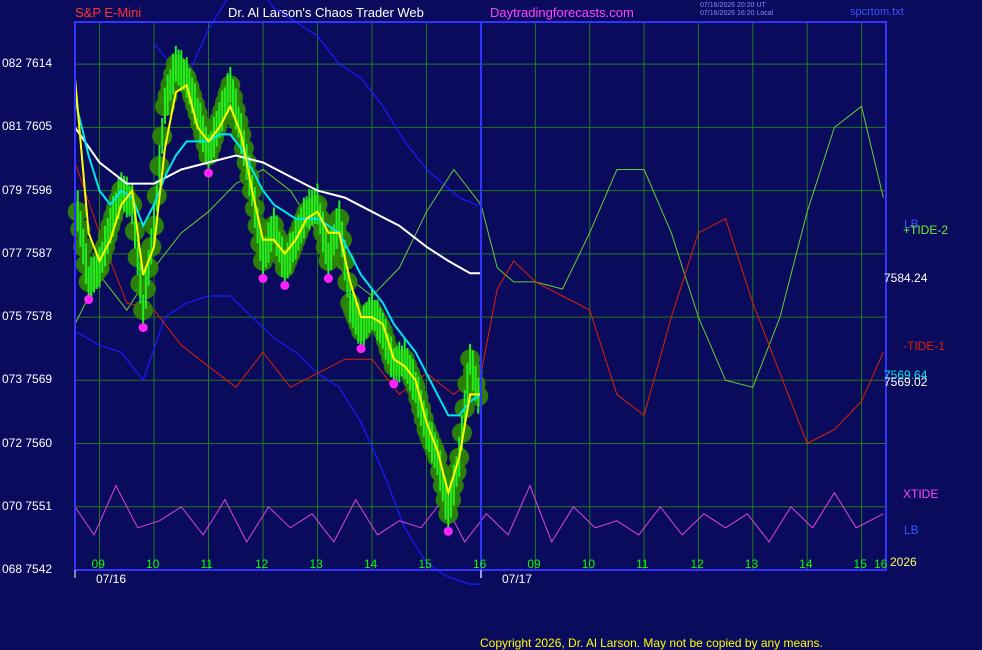 This screenshot has width=982, height=650. Describe the element at coordinates (111, 579) in the screenshot. I see `date-label-day1: 07/16` at that location.